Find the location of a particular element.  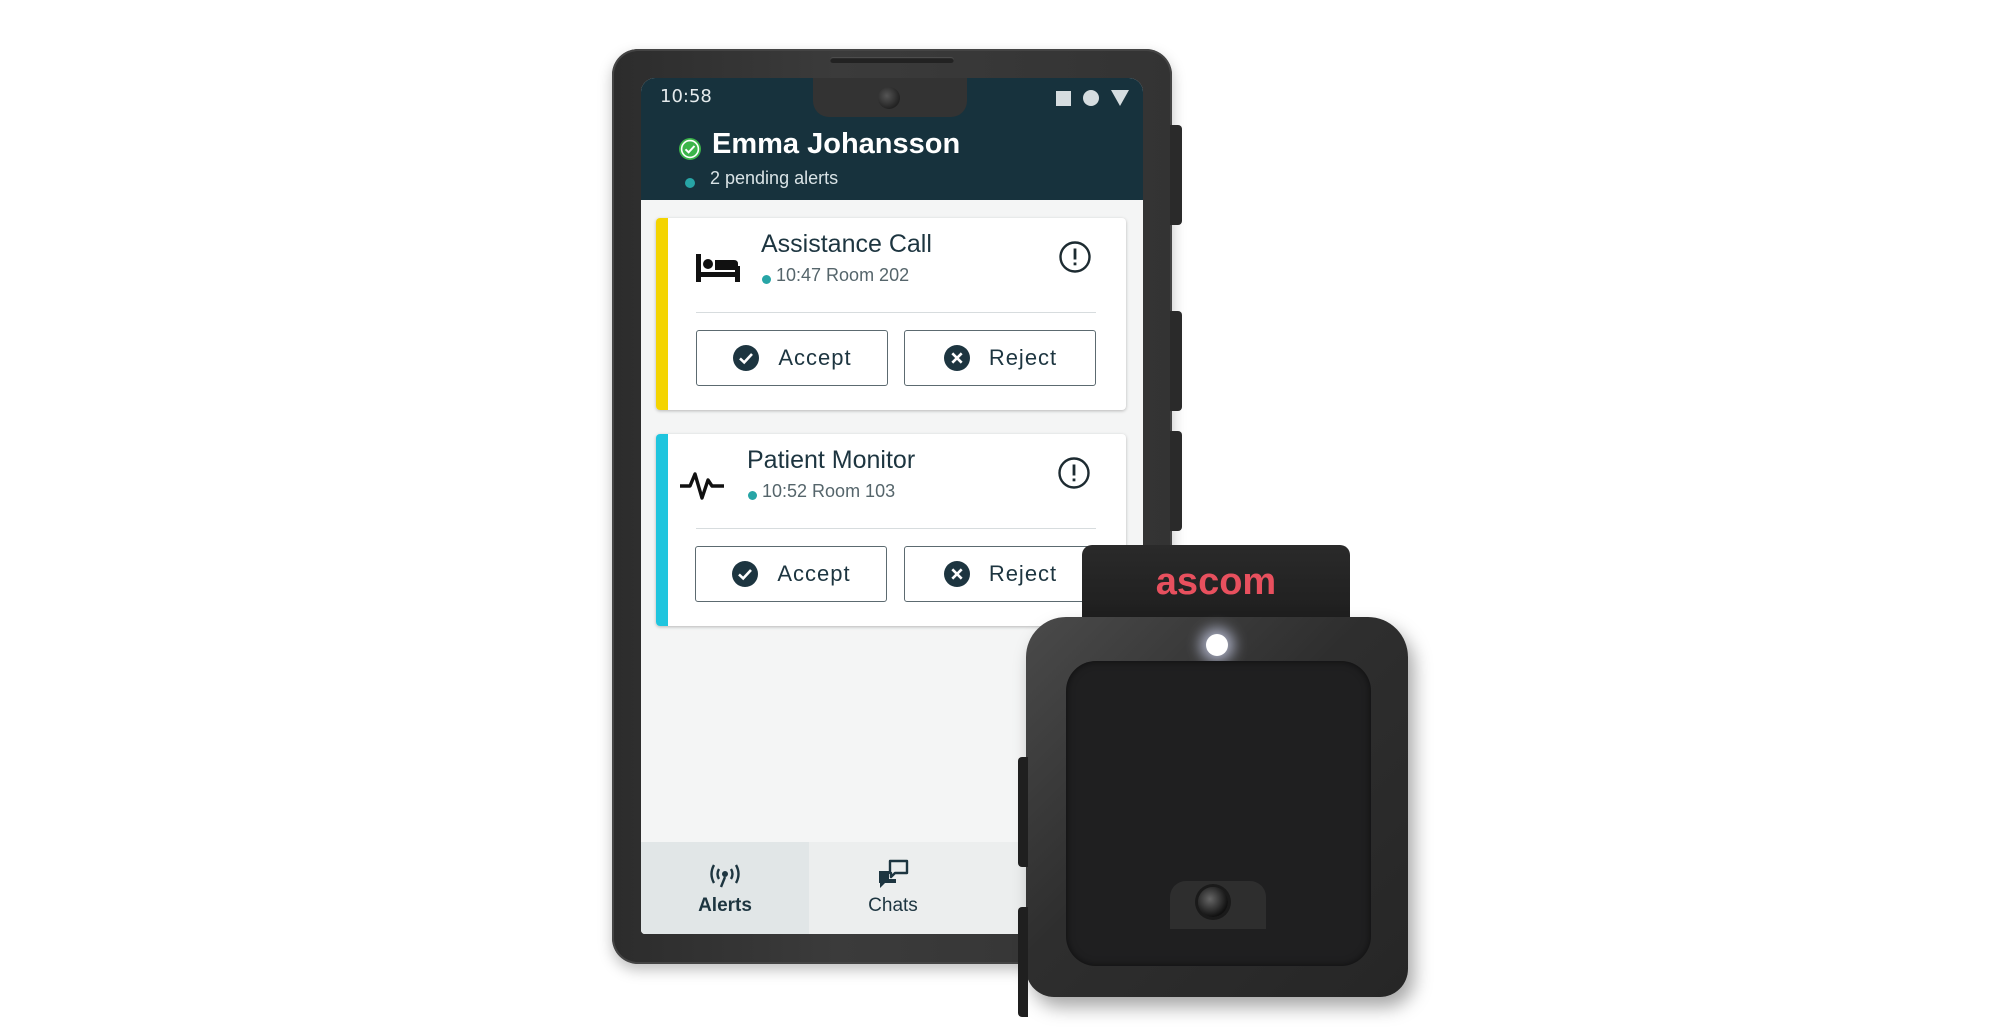

speaker-slot is located at coordinates (892, 60).